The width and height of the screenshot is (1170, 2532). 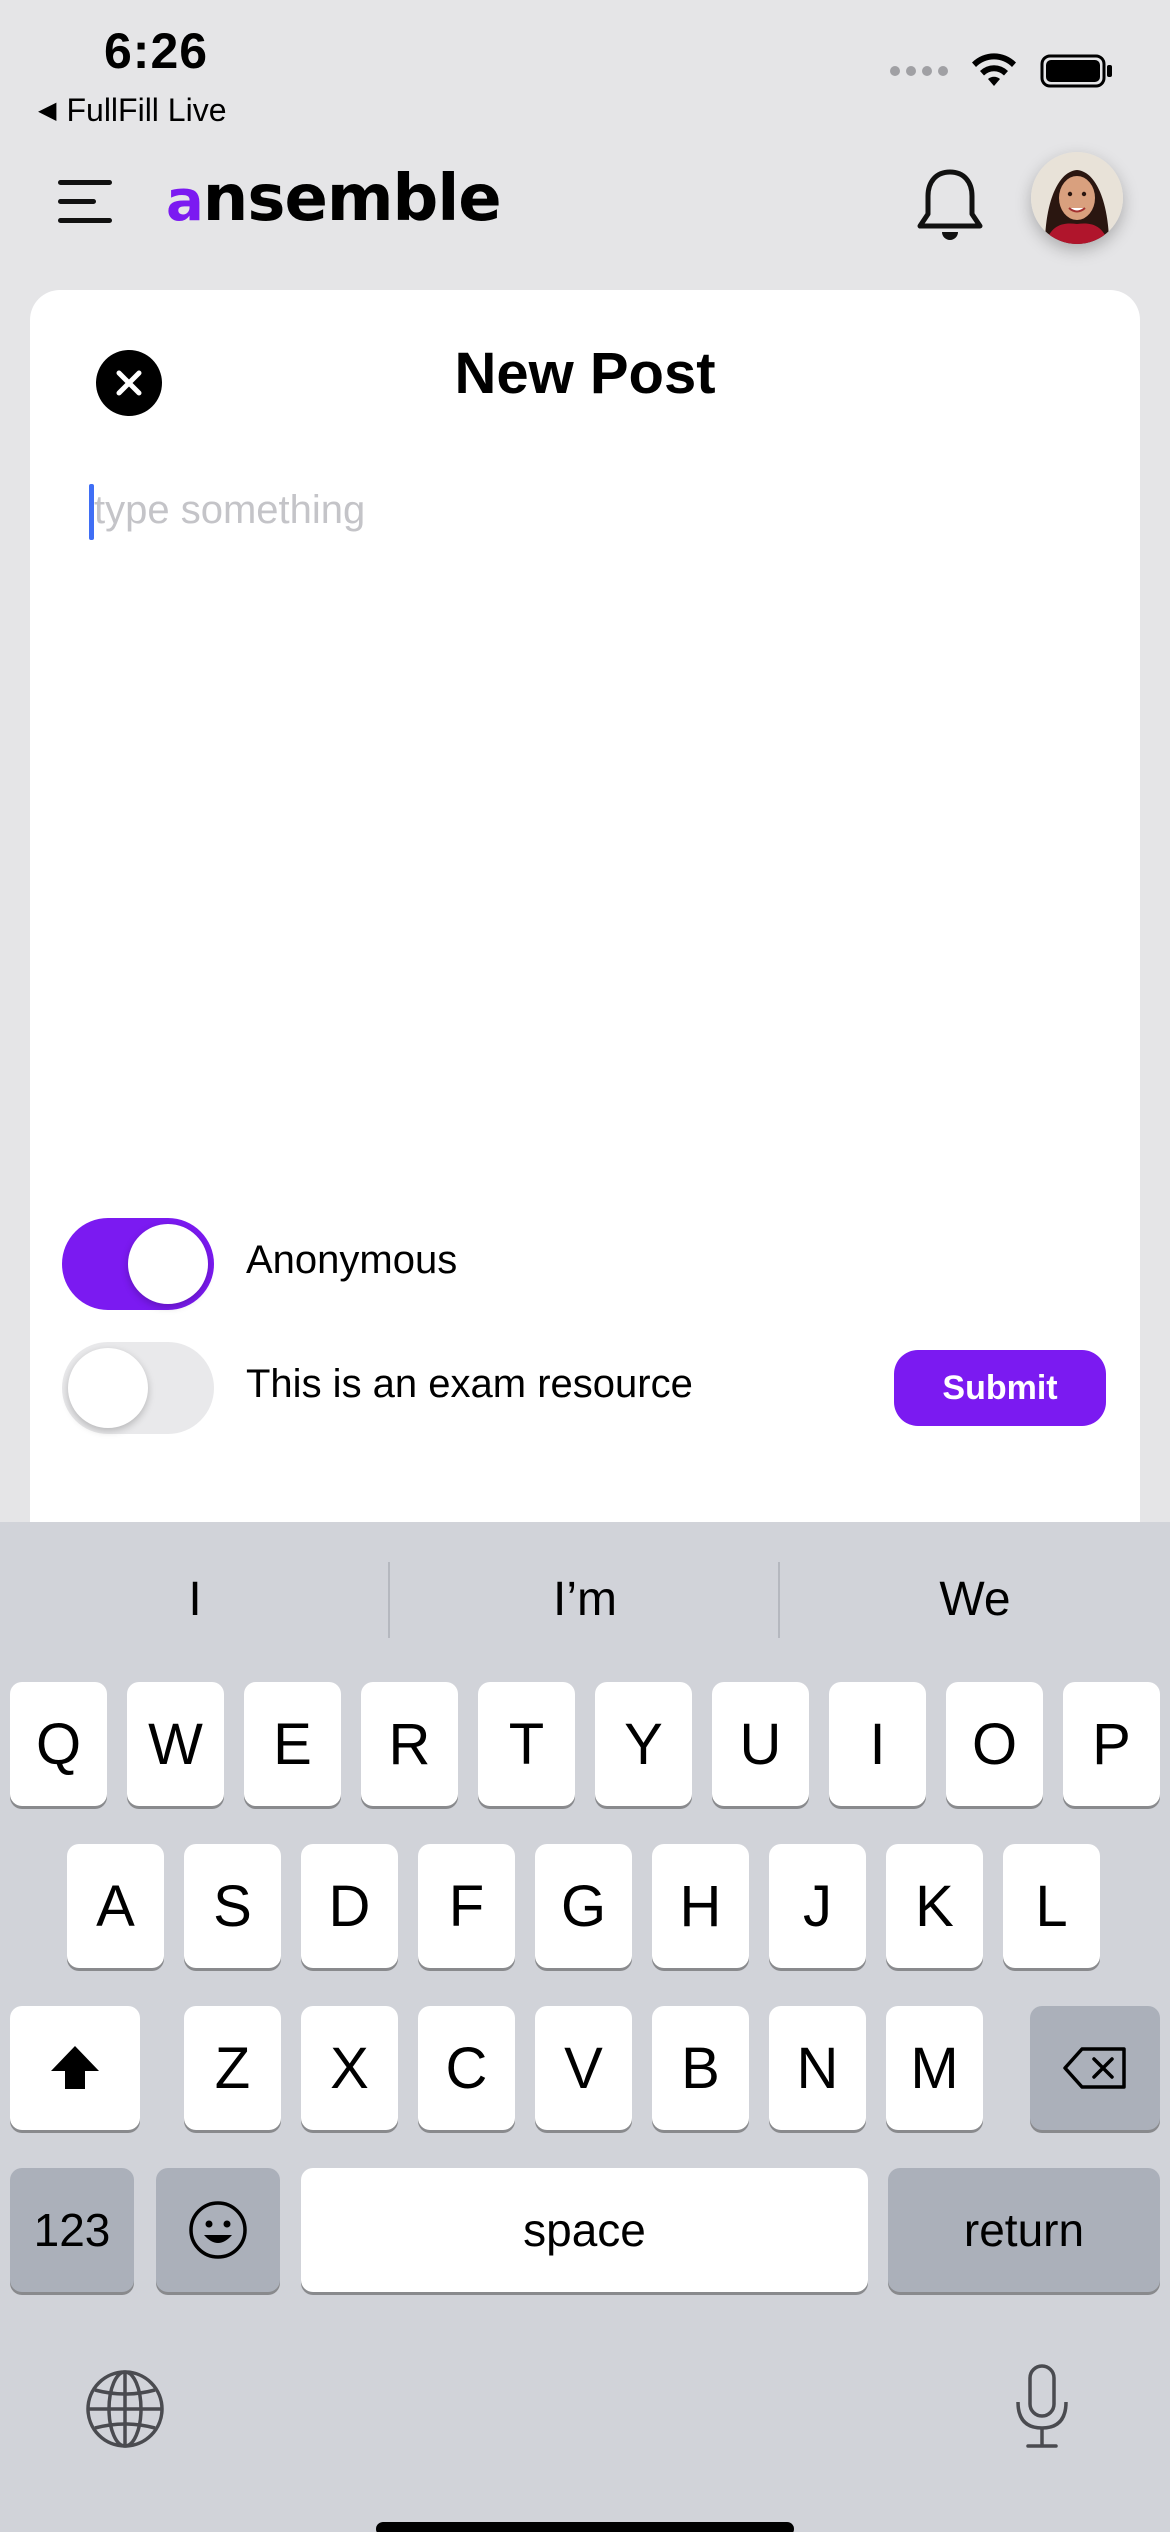 What do you see at coordinates (58, 1744) in the screenshot?
I see `key-q: Q` at bounding box center [58, 1744].